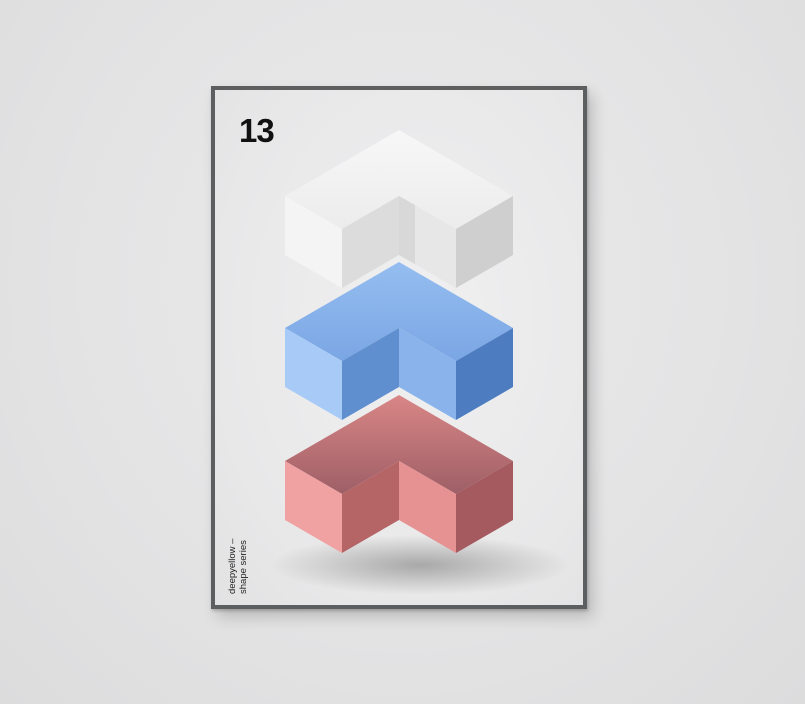  I want to click on poster-caption: deepyellow – shape series, so click(238, 549).